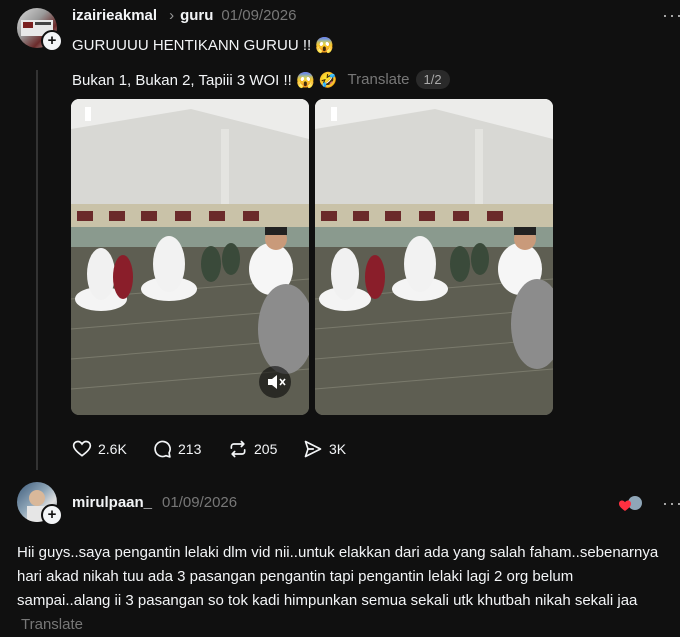  I want to click on post-translate-link: Translate, so click(379, 79).